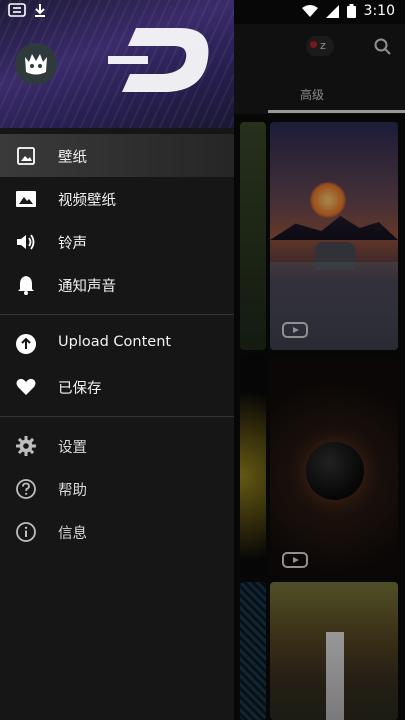  Describe the element at coordinates (72, 491) in the screenshot. I see `drawer-item-label: 帮助` at that location.